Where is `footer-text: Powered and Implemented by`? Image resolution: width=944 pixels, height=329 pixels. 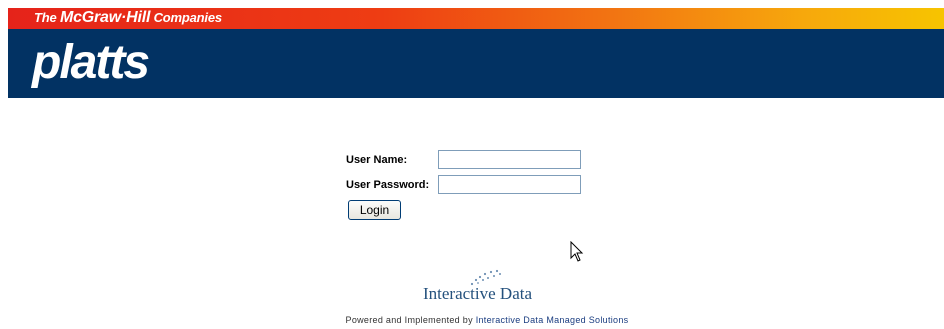 footer-text: Powered and Implemented by is located at coordinates (410, 320).